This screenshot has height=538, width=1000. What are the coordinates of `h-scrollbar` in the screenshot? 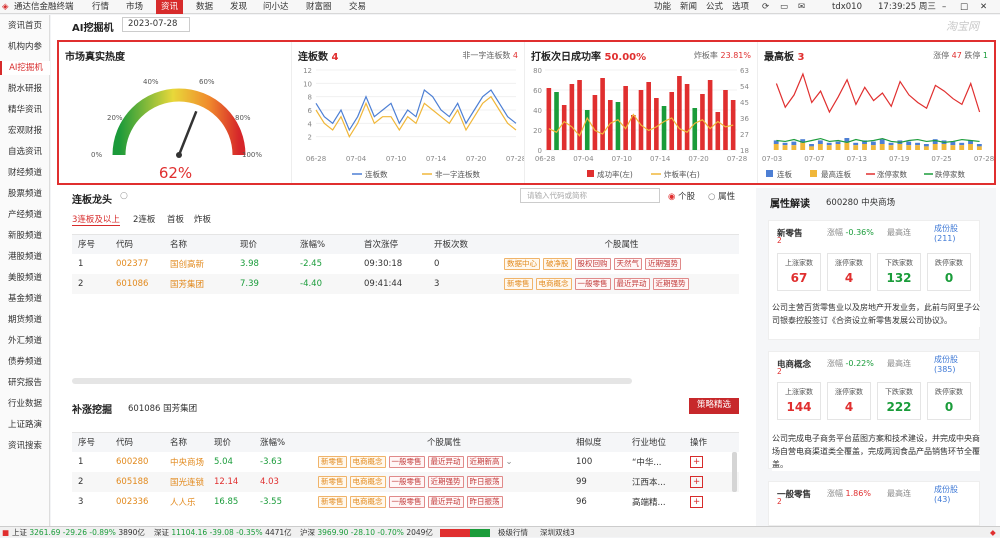 It's located at (352, 381).